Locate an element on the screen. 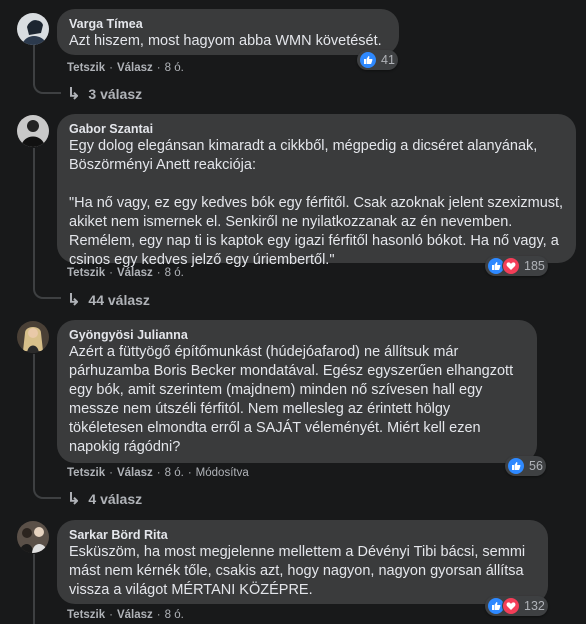 The width and height of the screenshot is (586, 624). view-replies-button: ↳ 4 válasz is located at coordinates (104, 499).